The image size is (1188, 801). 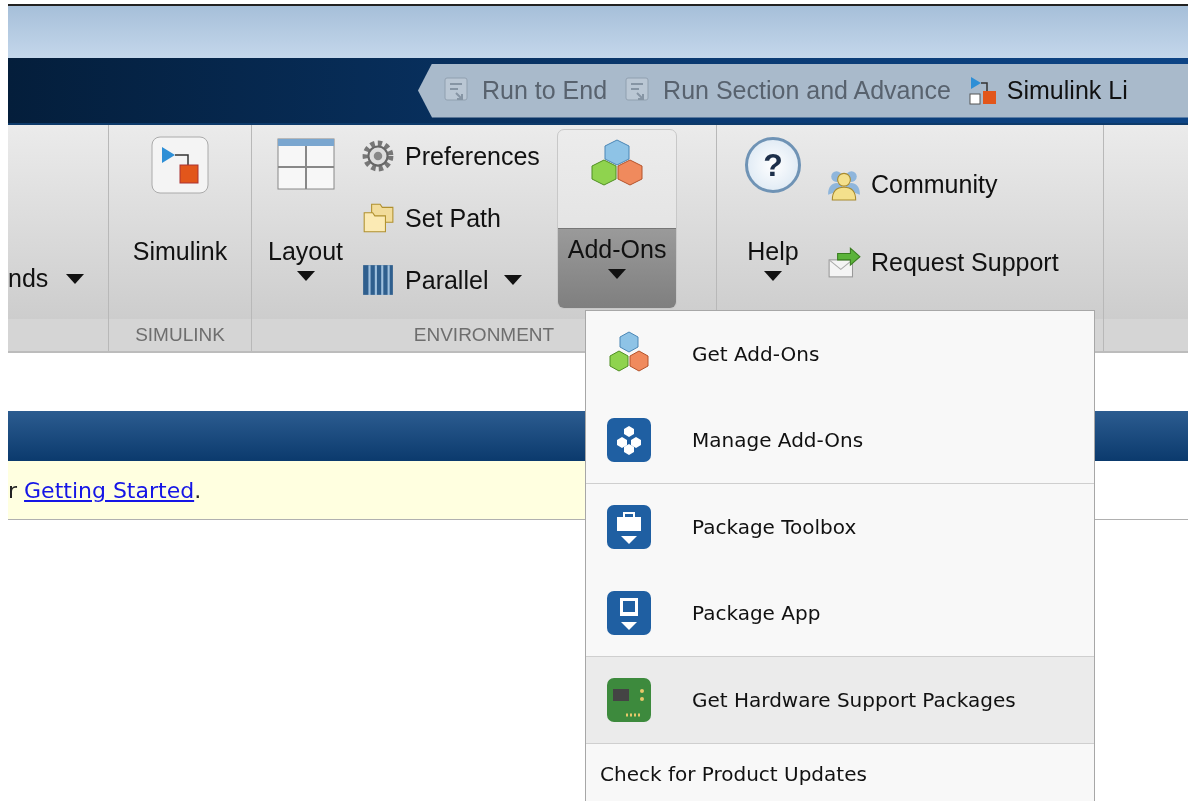 What do you see at coordinates (484, 335) in the screenshot?
I see `section-label: ENVIRONMENT` at bounding box center [484, 335].